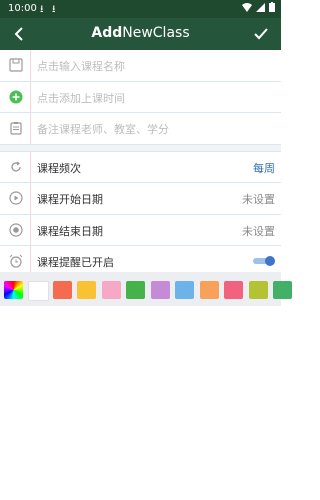 This screenshot has height=500, width=320. What do you see at coordinates (16, 65) in the screenshot?
I see `save-disk-icon` at bounding box center [16, 65].